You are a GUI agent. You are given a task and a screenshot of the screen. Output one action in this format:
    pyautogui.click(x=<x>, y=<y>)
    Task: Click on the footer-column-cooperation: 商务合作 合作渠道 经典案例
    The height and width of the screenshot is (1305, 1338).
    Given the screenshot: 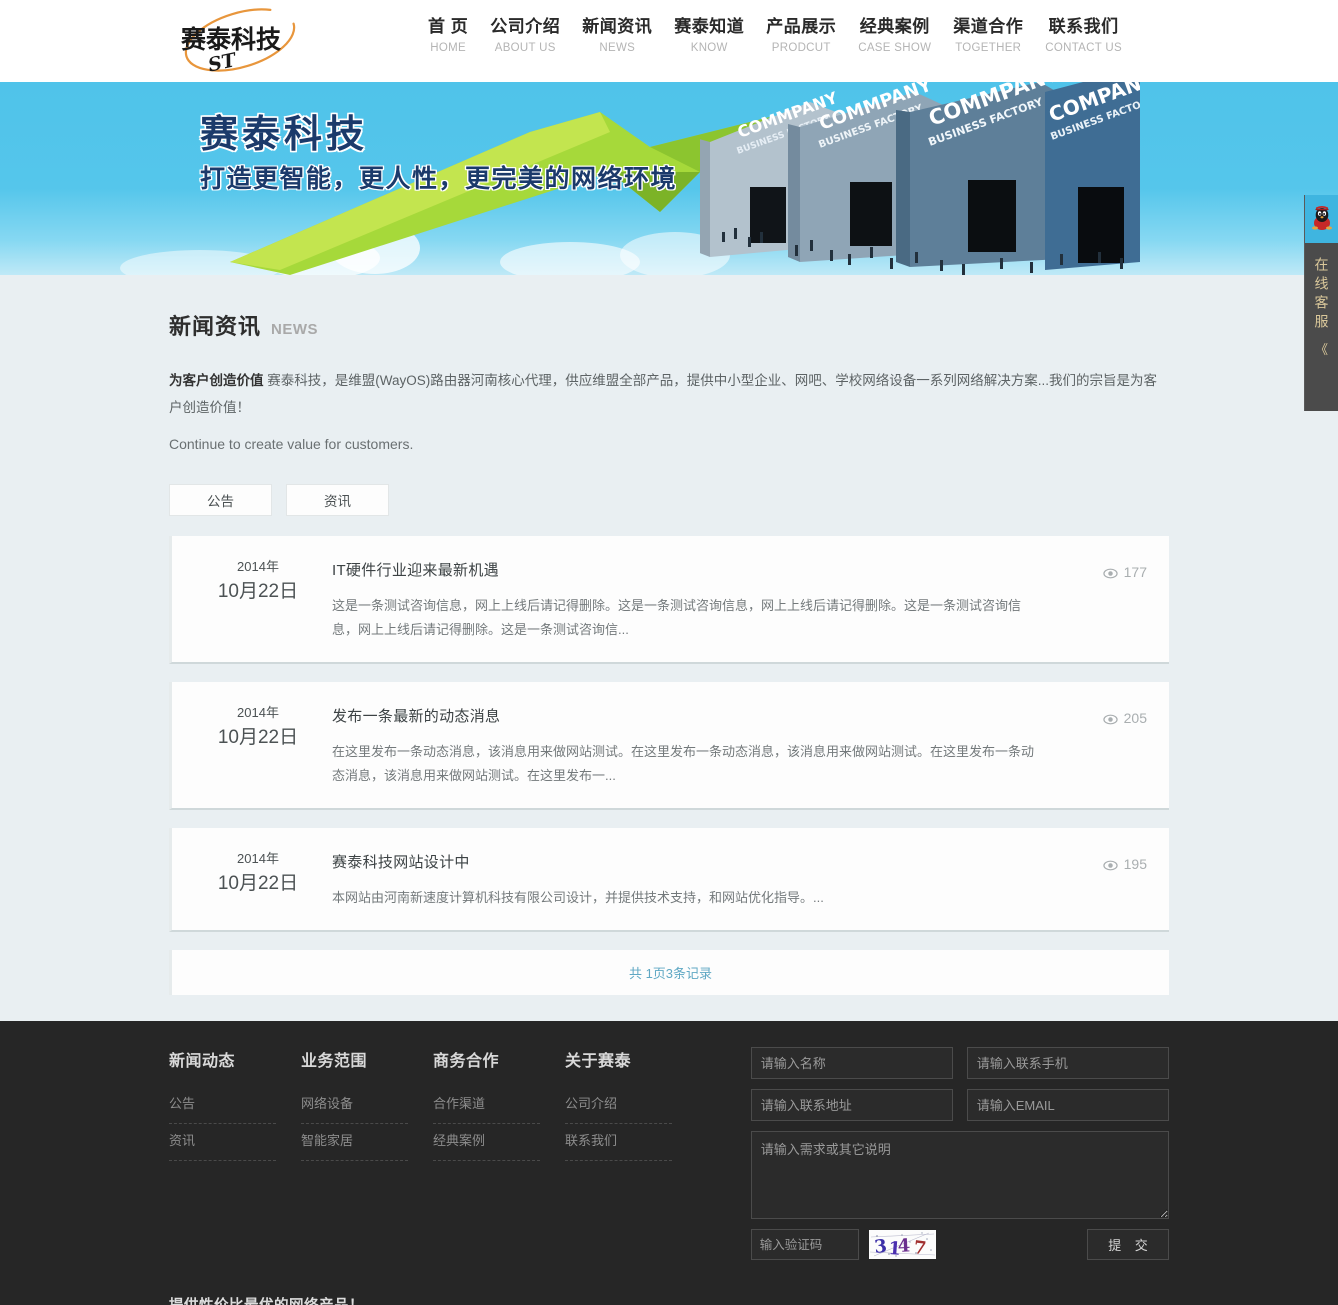 What is the action you would take?
    pyautogui.click(x=499, y=1153)
    